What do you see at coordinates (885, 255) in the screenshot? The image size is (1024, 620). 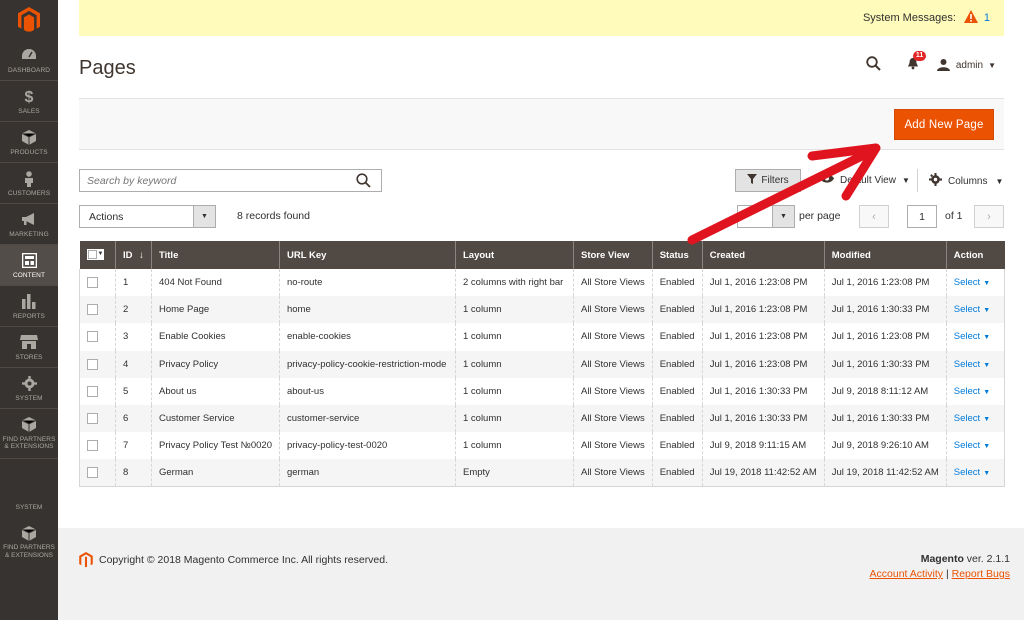 I see `column-header-modified: Modified` at bounding box center [885, 255].